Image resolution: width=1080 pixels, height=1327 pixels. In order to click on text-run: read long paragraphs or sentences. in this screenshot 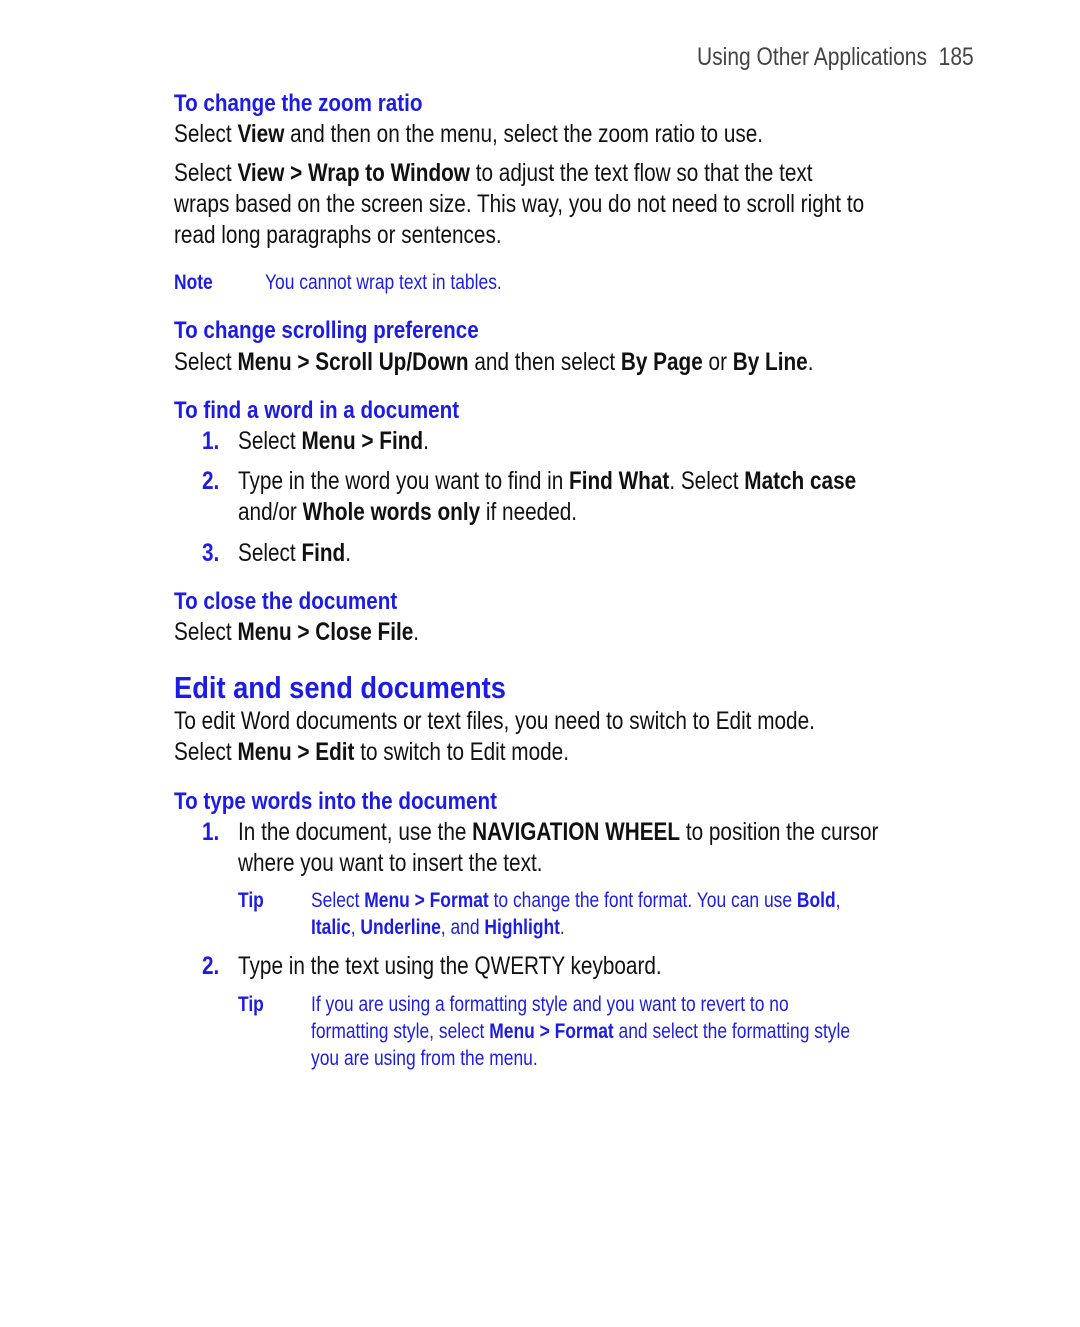, I will do `click(338, 235)`.